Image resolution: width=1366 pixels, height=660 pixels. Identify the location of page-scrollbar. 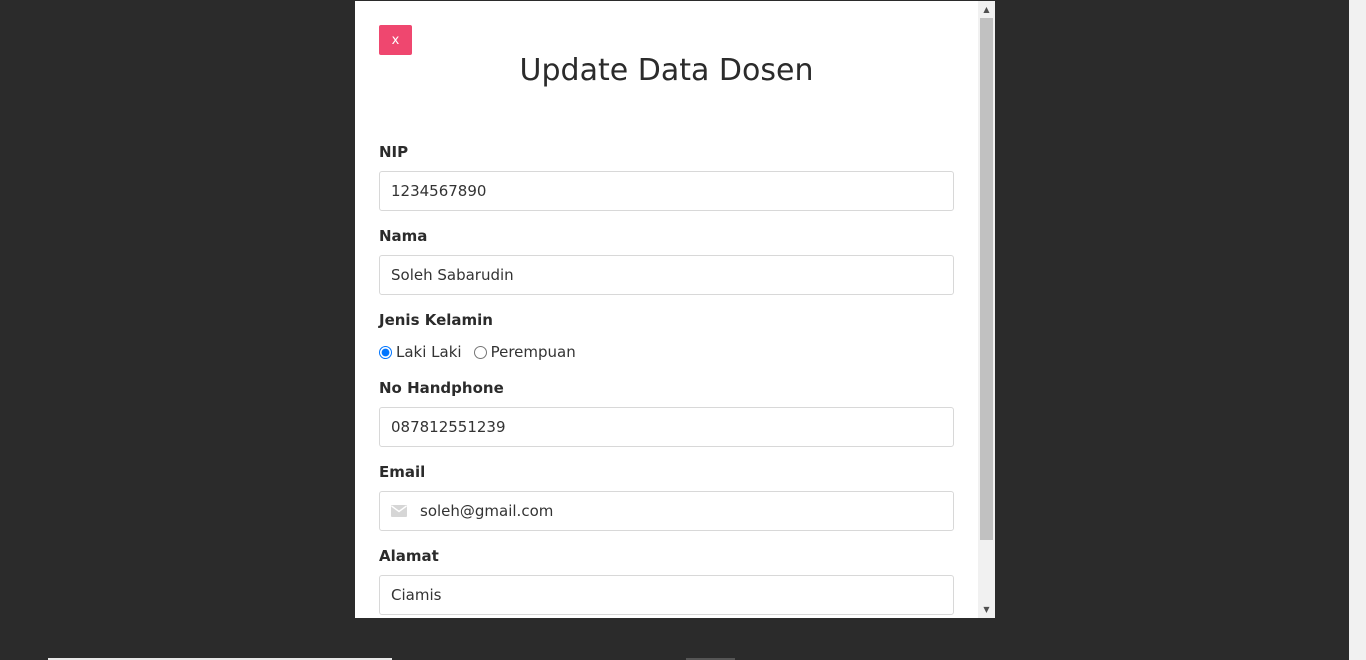
(1357, 330).